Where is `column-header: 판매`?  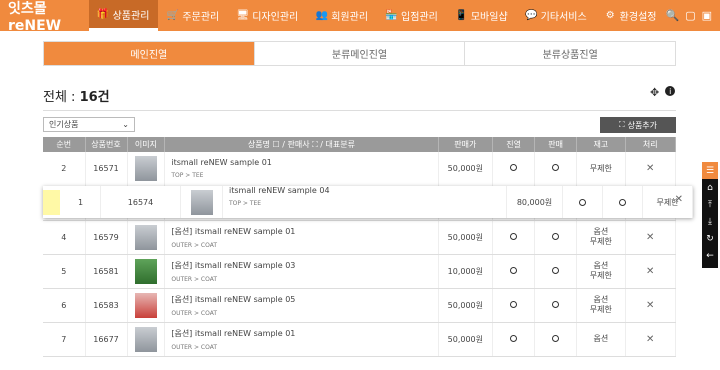
column-header: 판매 is located at coordinates (556, 144).